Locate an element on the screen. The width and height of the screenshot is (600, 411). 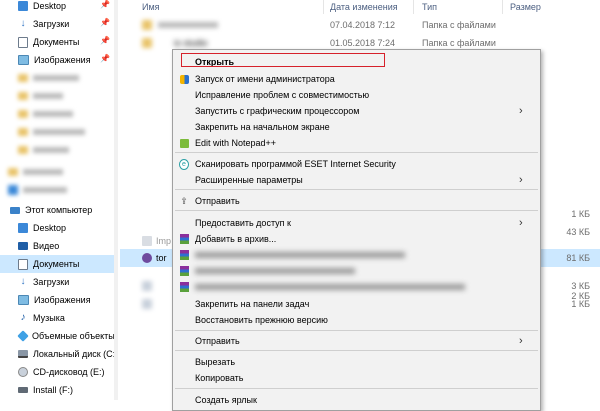
sidebar-item-label: Объемные объекты is located at coordinates (73, 336).